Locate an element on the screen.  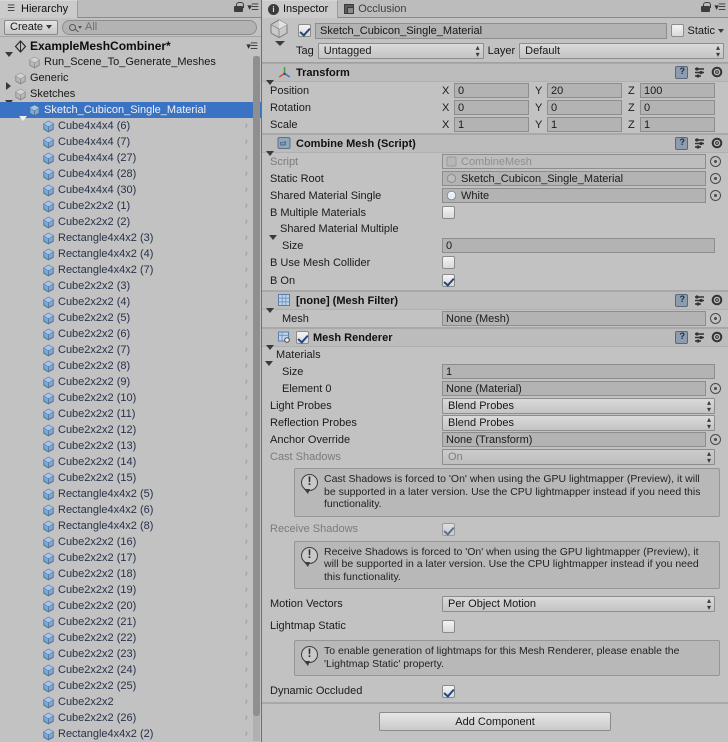
materials-foldout: Materials is located at coordinates (495, 356).